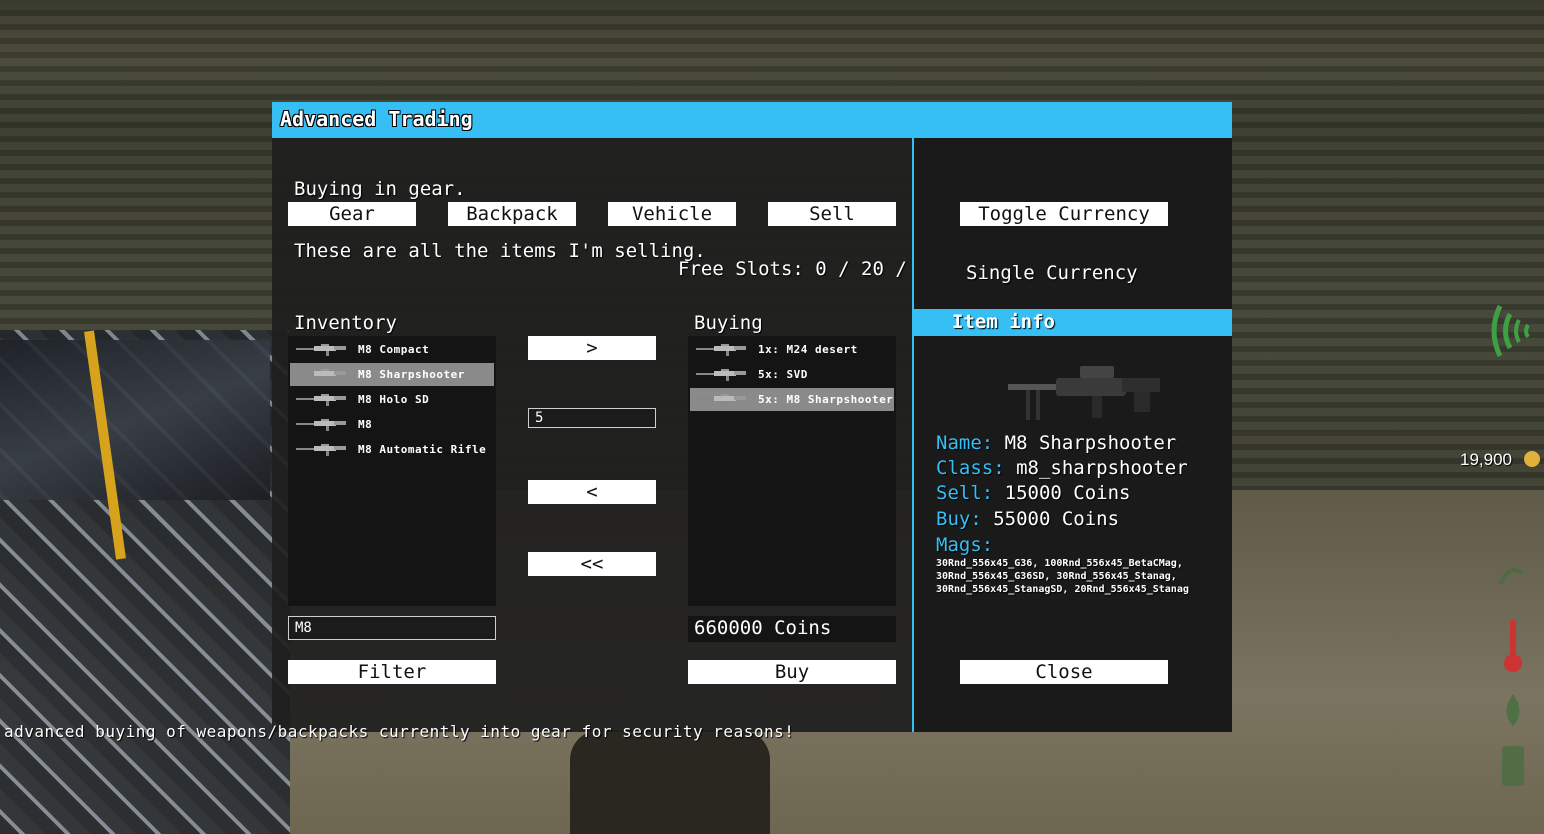  I want to click on buying-item-label: 5x: SVD, so click(783, 374).